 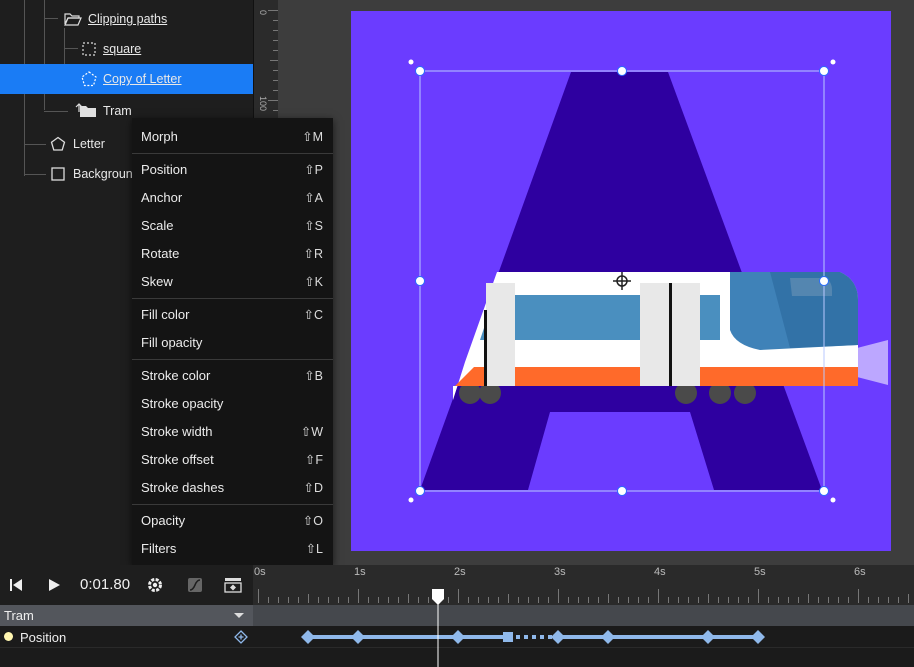 I want to click on menu-item-fill-color: Fill color ⇧C, so click(x=232, y=314).